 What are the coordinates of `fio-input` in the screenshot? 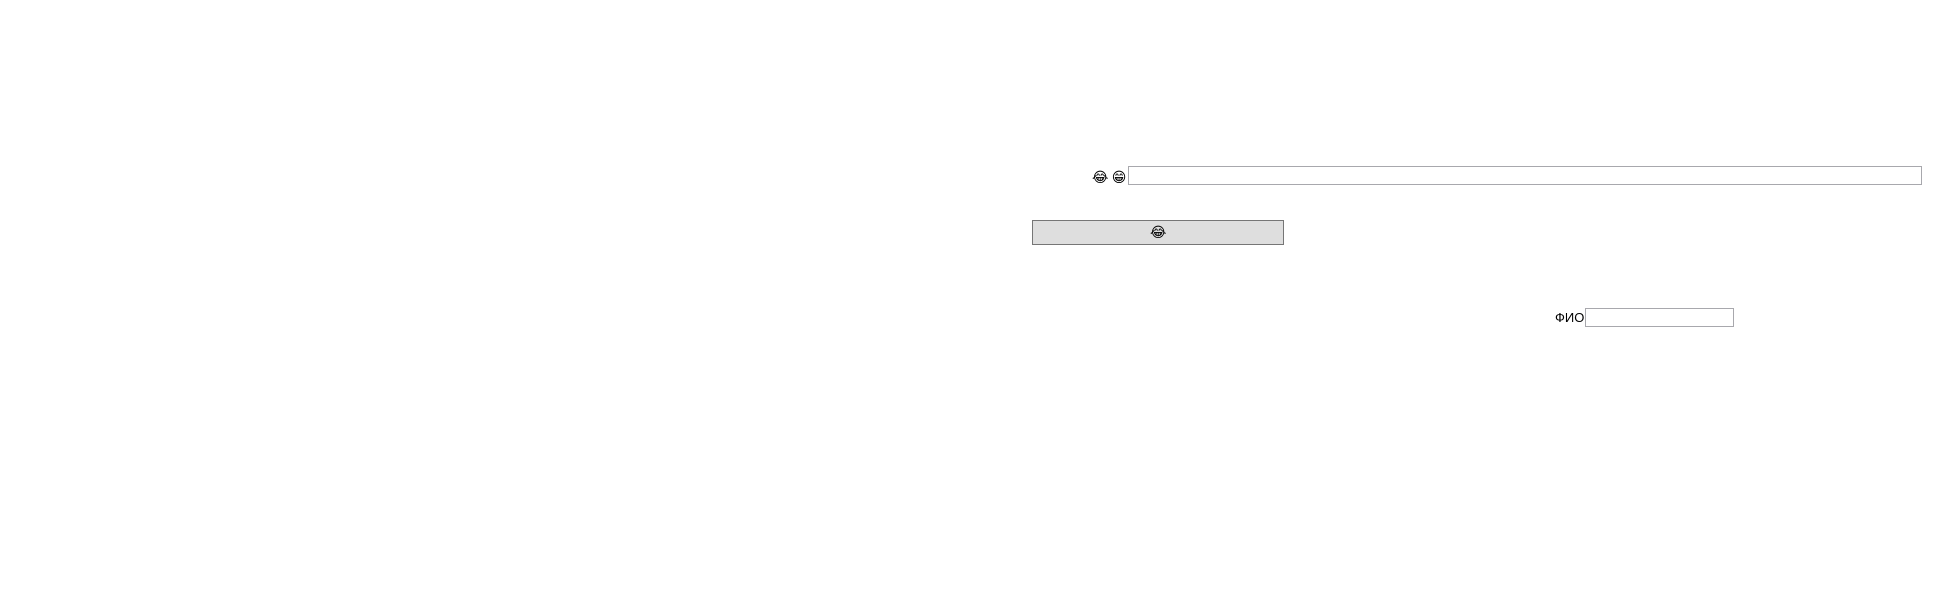 It's located at (1659, 317).